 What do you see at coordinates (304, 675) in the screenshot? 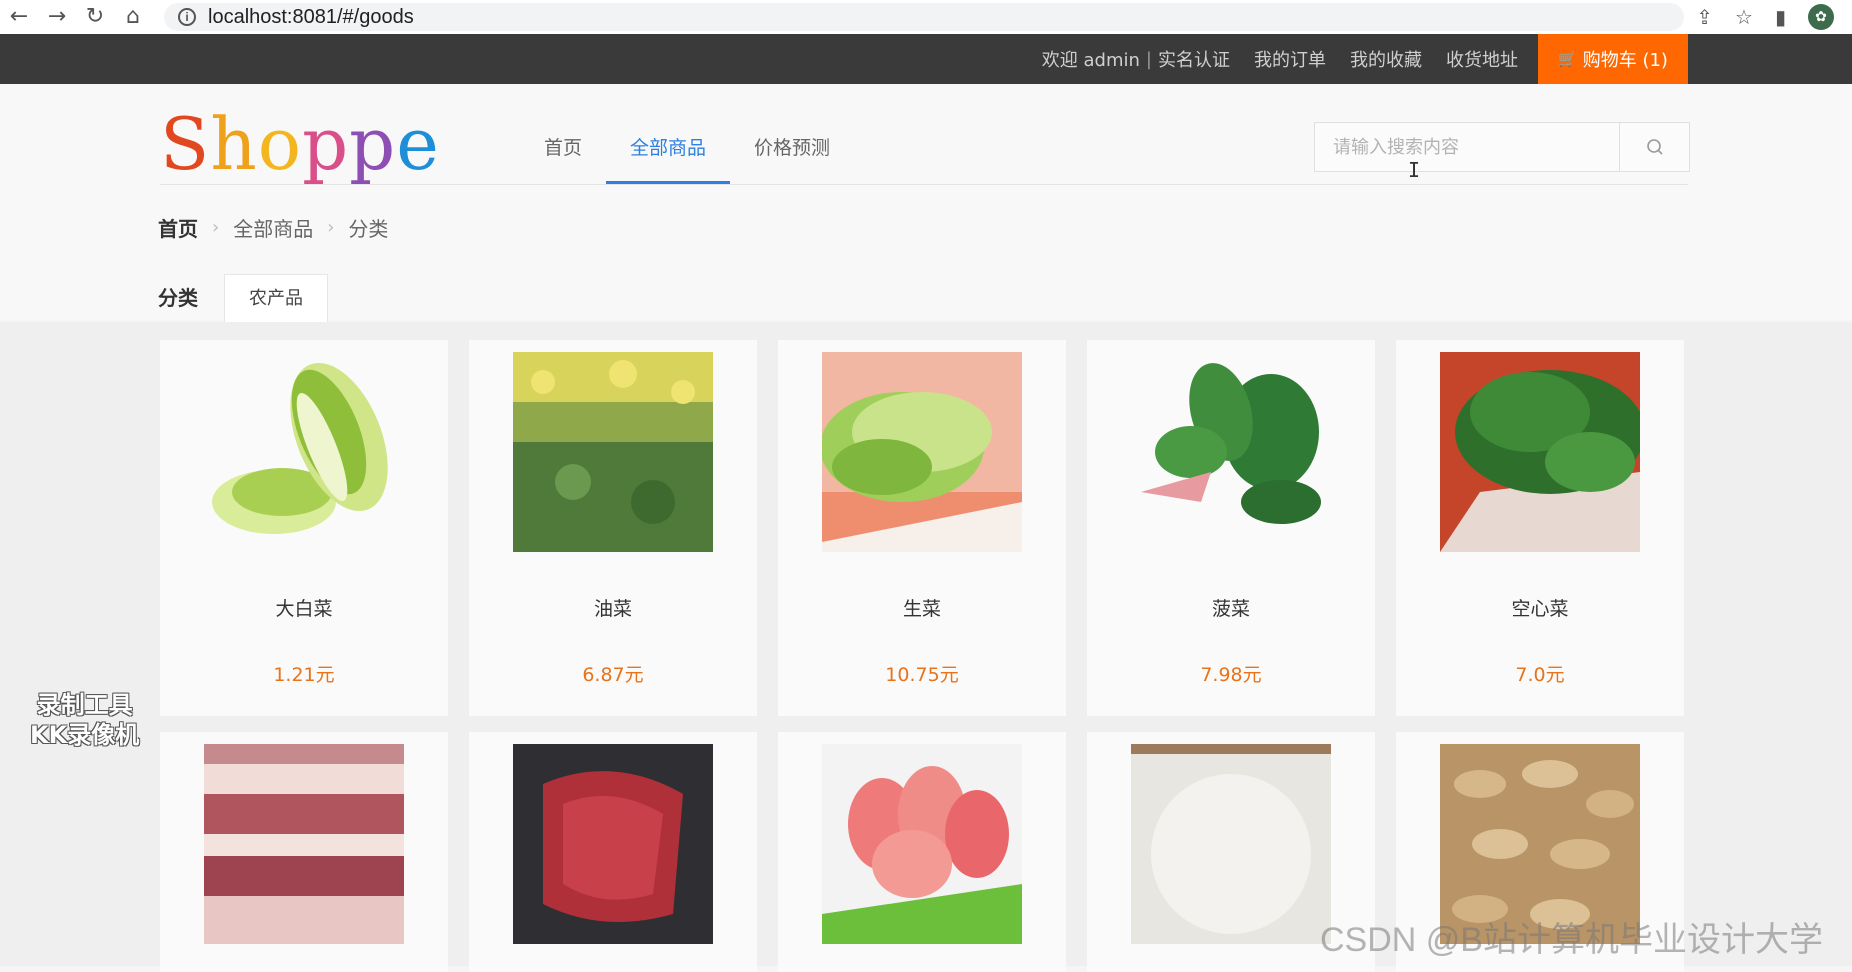
I see `product-price: 1.21元` at bounding box center [304, 675].